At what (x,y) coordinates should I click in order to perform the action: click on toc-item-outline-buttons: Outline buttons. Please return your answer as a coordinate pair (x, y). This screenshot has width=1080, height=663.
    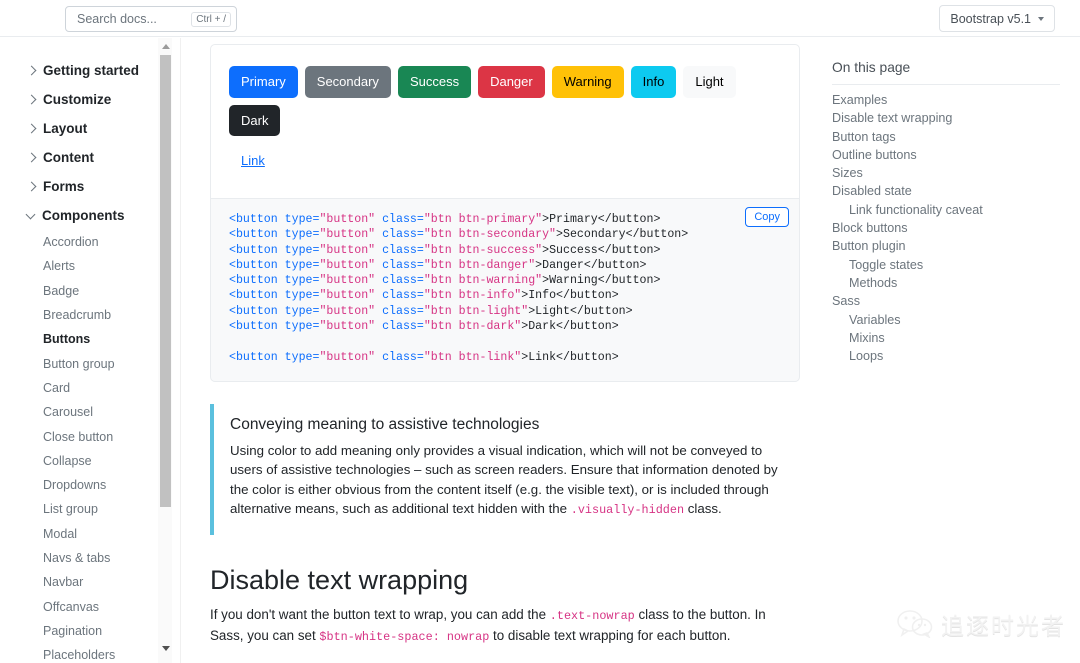
    Looking at the image, I should click on (946, 155).